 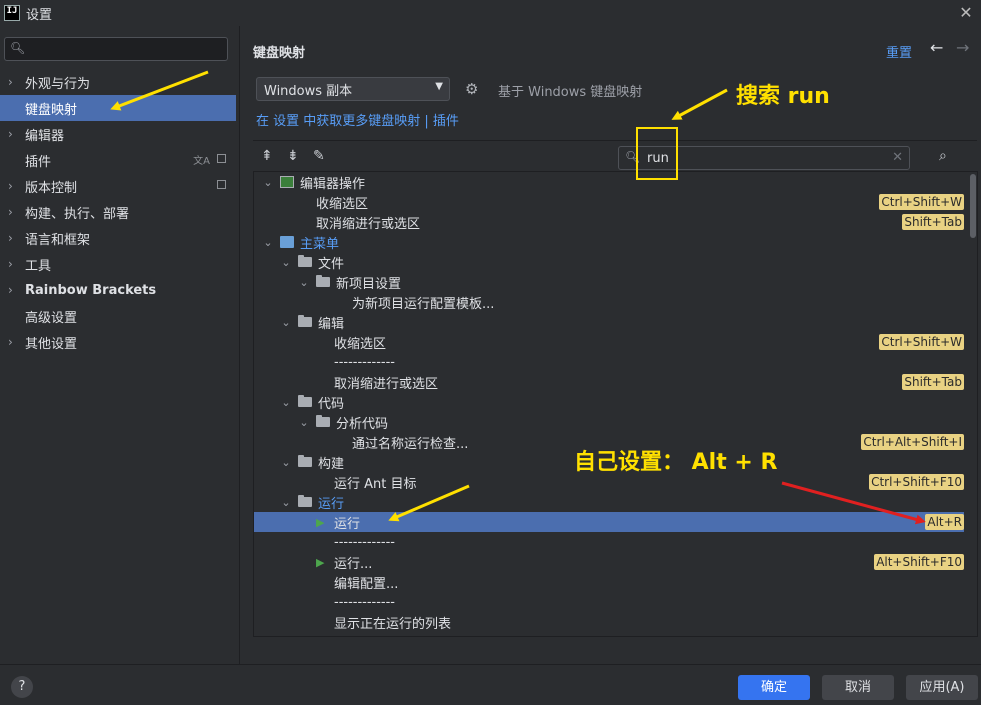 I want to click on sidebar-item: › 其他设置, so click(x=118, y=342).